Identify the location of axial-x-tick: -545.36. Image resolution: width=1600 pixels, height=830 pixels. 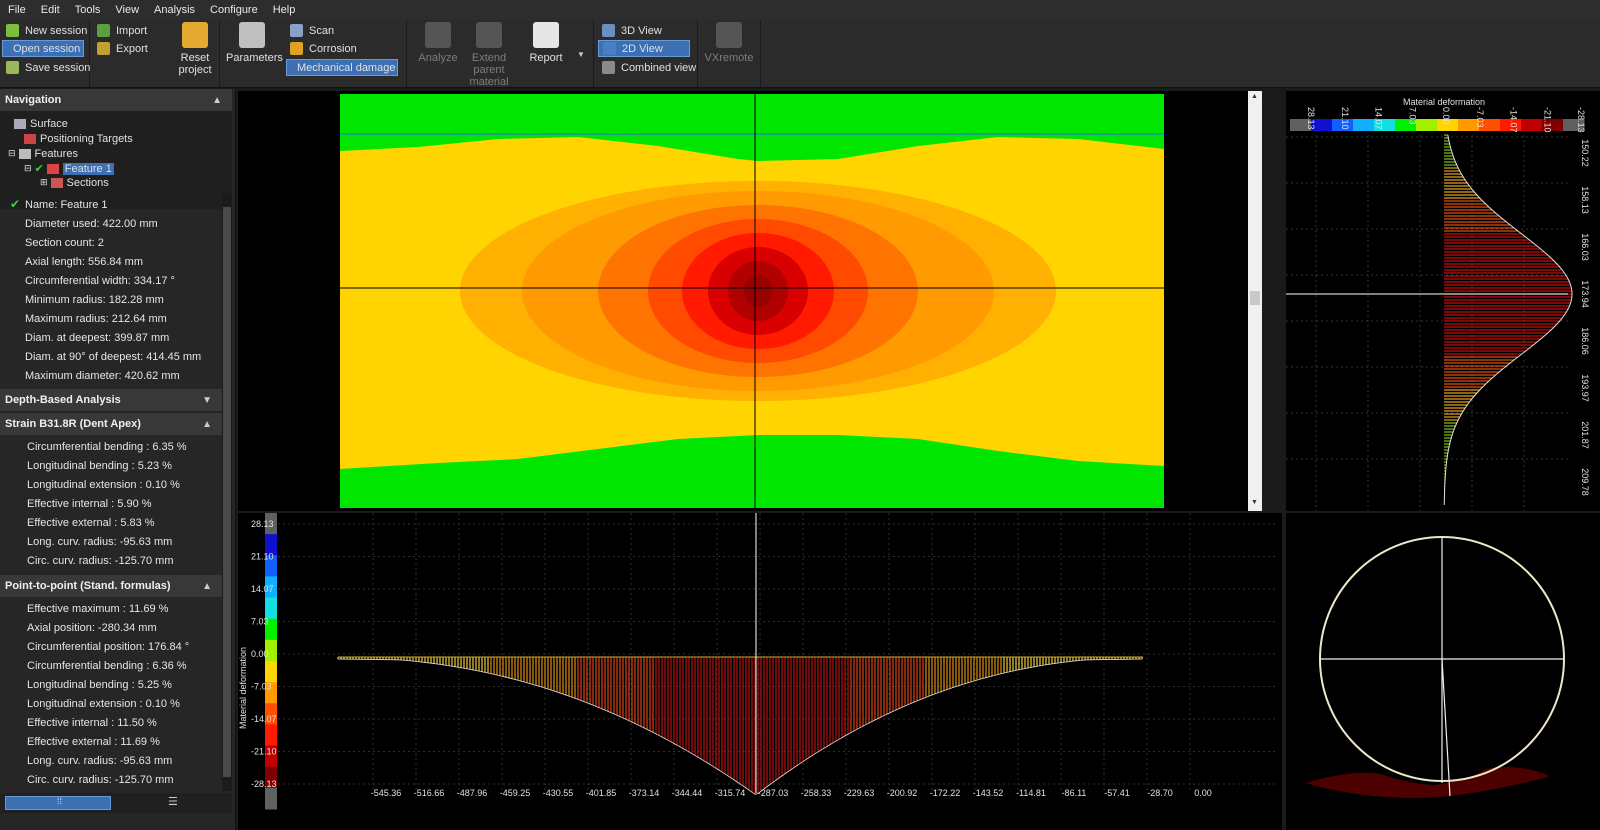
(386, 793).